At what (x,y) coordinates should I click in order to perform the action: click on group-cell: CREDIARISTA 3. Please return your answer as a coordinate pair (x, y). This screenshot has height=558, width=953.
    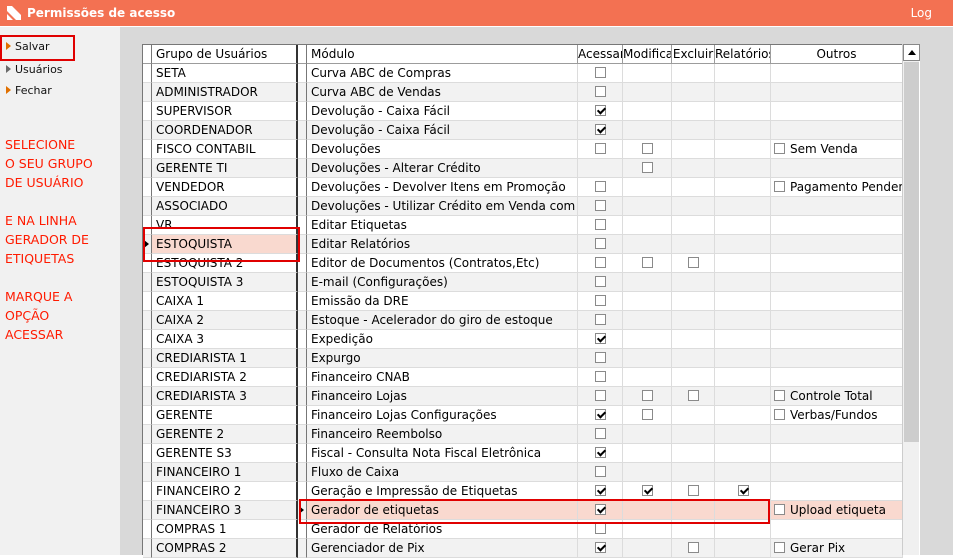
    Looking at the image, I should click on (225, 396).